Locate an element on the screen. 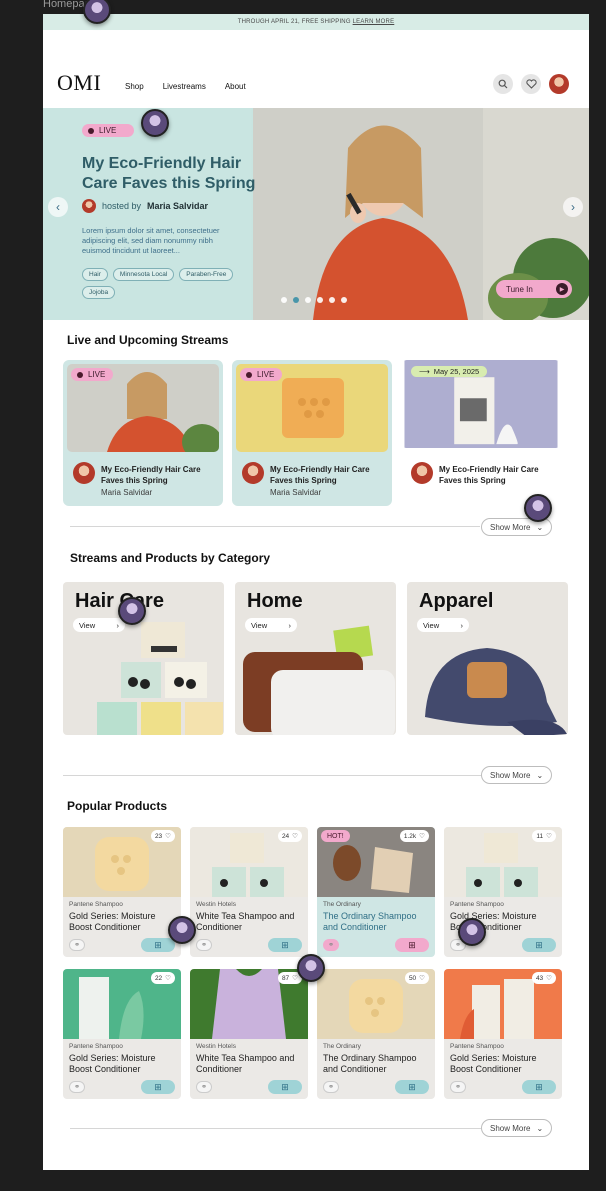  like-count: 11 ♡ is located at coordinates (544, 836).